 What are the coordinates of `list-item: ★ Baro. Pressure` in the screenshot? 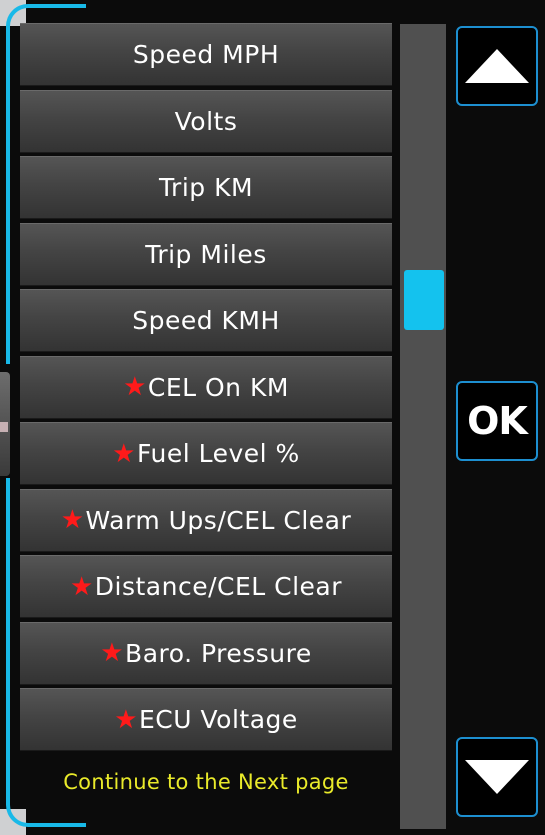 It's located at (206, 653).